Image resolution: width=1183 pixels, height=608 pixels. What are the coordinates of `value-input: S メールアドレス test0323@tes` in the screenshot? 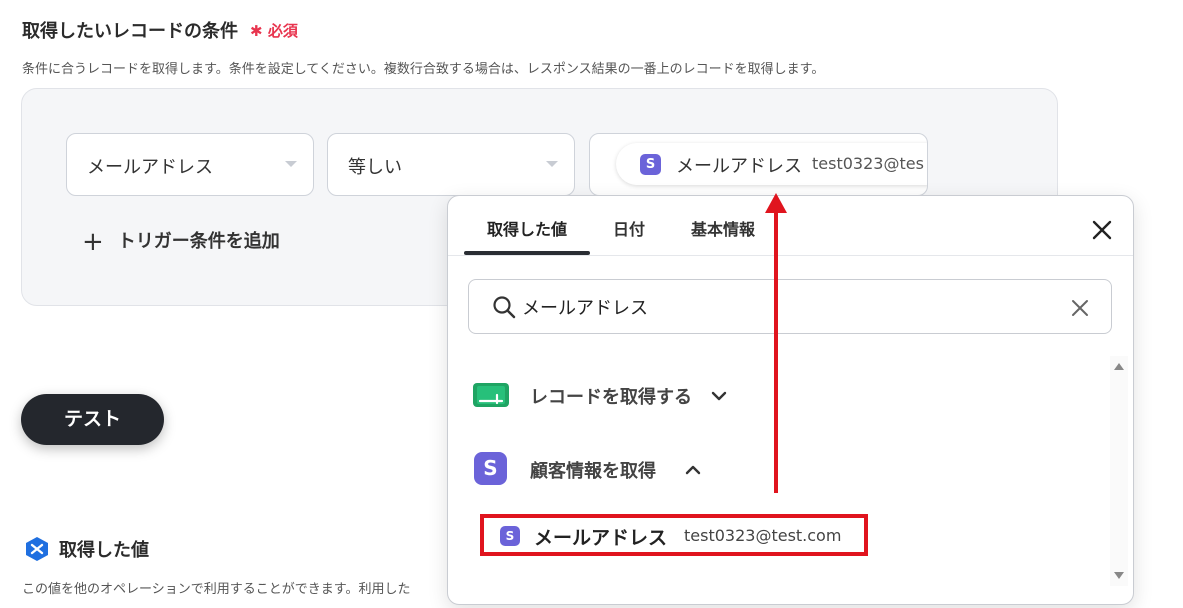 It's located at (758, 164).